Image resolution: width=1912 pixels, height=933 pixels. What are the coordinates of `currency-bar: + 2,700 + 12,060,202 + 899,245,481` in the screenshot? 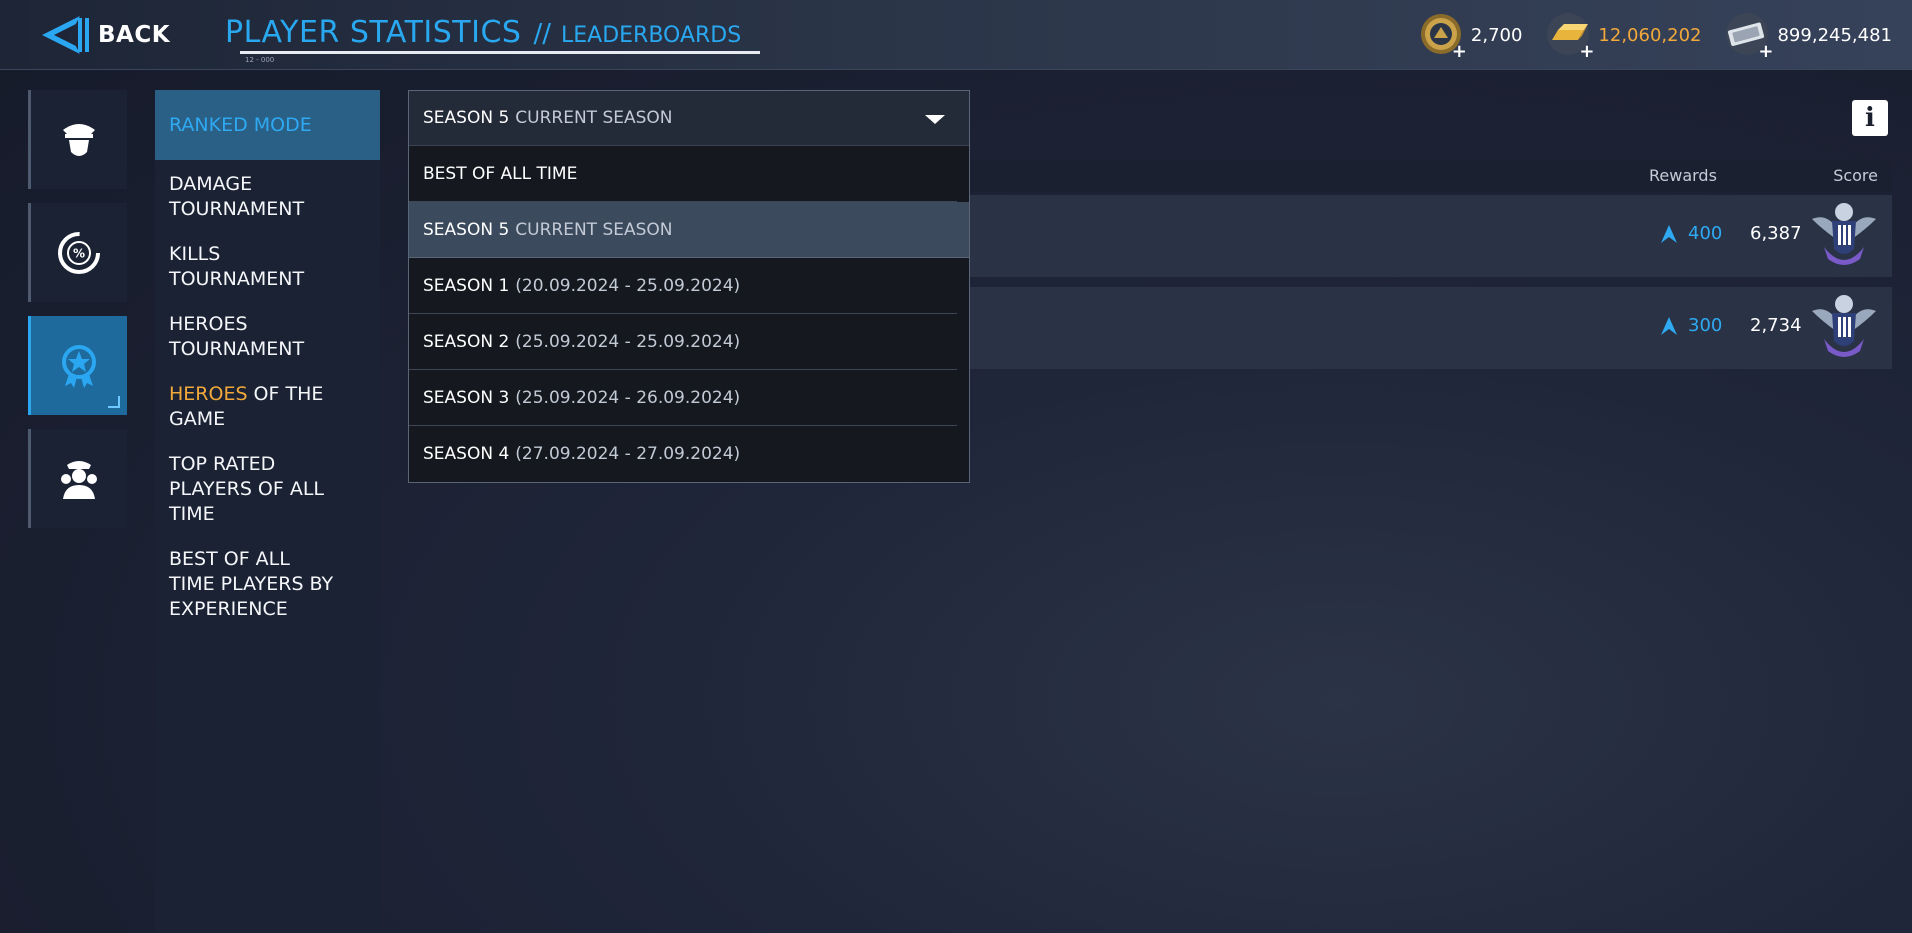 It's located at (1643, 37).